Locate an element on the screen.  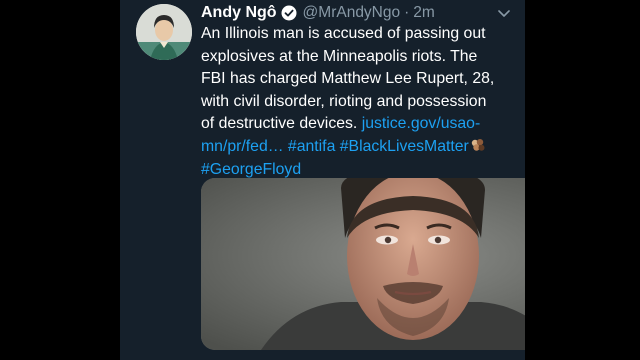
tweet-text-line: explosives at the Minneapolis riots. The is located at coordinates (339, 56).